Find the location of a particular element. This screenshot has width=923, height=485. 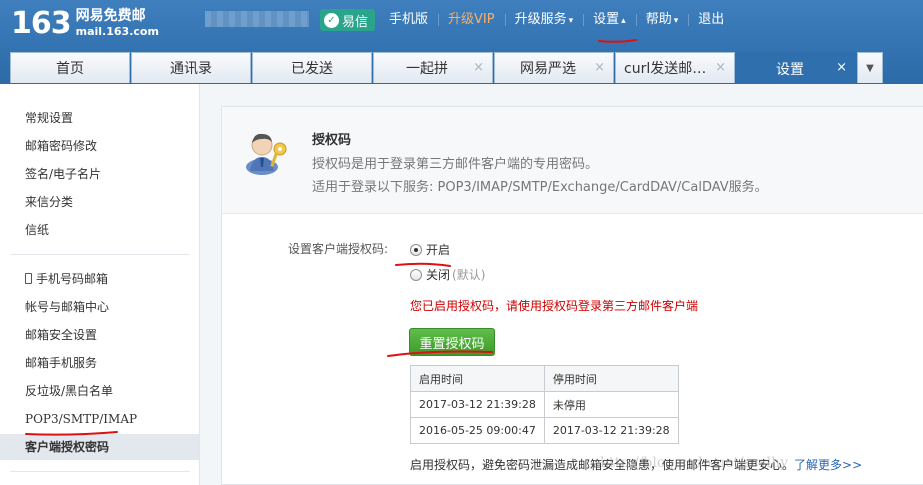

tab-curl-mail: curl发送邮件… × is located at coordinates (675, 67).